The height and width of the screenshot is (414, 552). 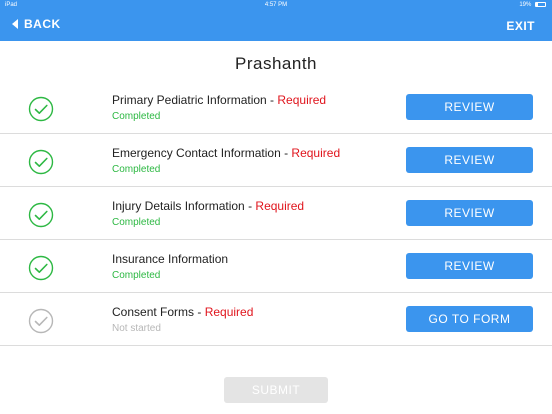 I want to click on form-item-title: Emergency Contact Information - Required, so click(x=226, y=153).